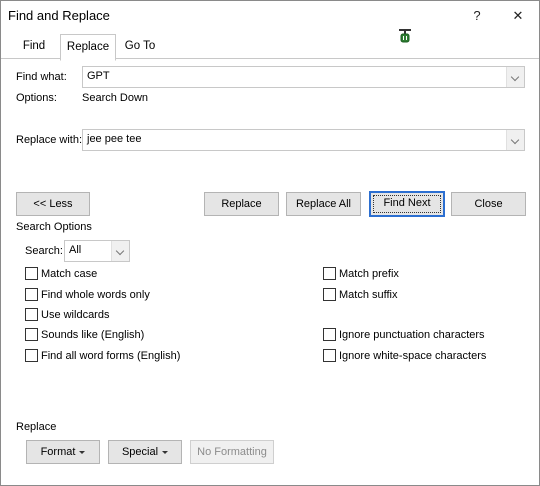  What do you see at coordinates (477, 16) in the screenshot?
I see `help-button: ?` at bounding box center [477, 16].